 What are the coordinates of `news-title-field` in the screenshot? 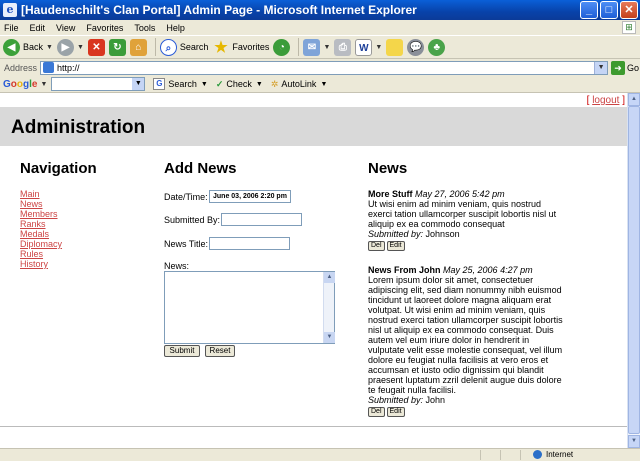 It's located at (249, 243).